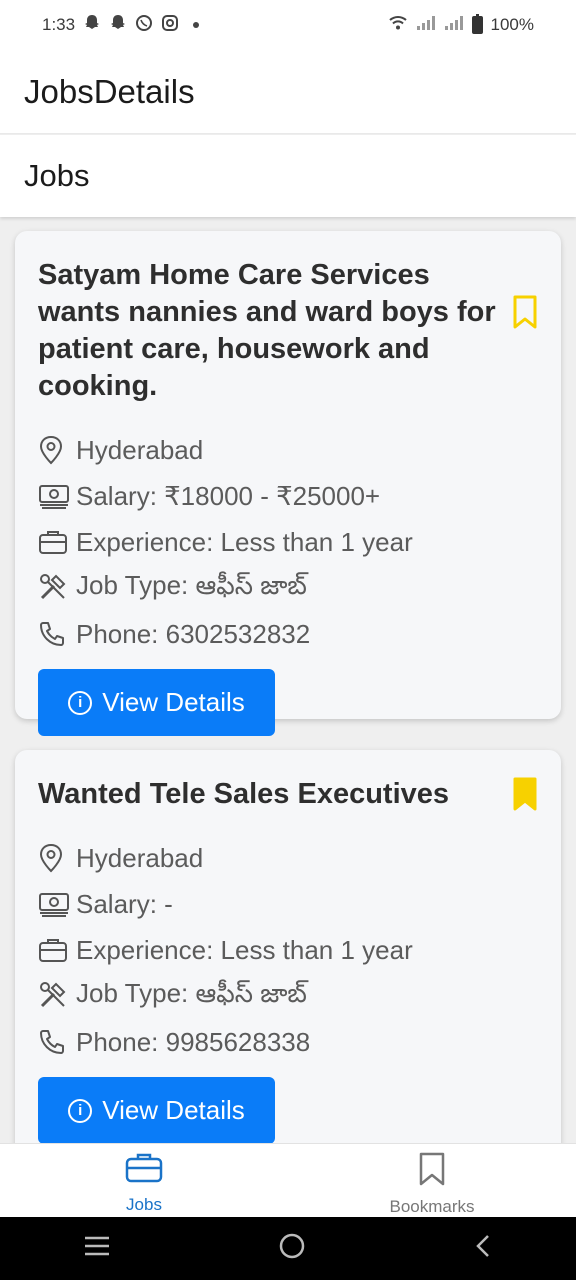 This screenshot has width=576, height=1280. What do you see at coordinates (288, 25) in the screenshot?
I see `status-bar: 1:33 100%` at bounding box center [288, 25].